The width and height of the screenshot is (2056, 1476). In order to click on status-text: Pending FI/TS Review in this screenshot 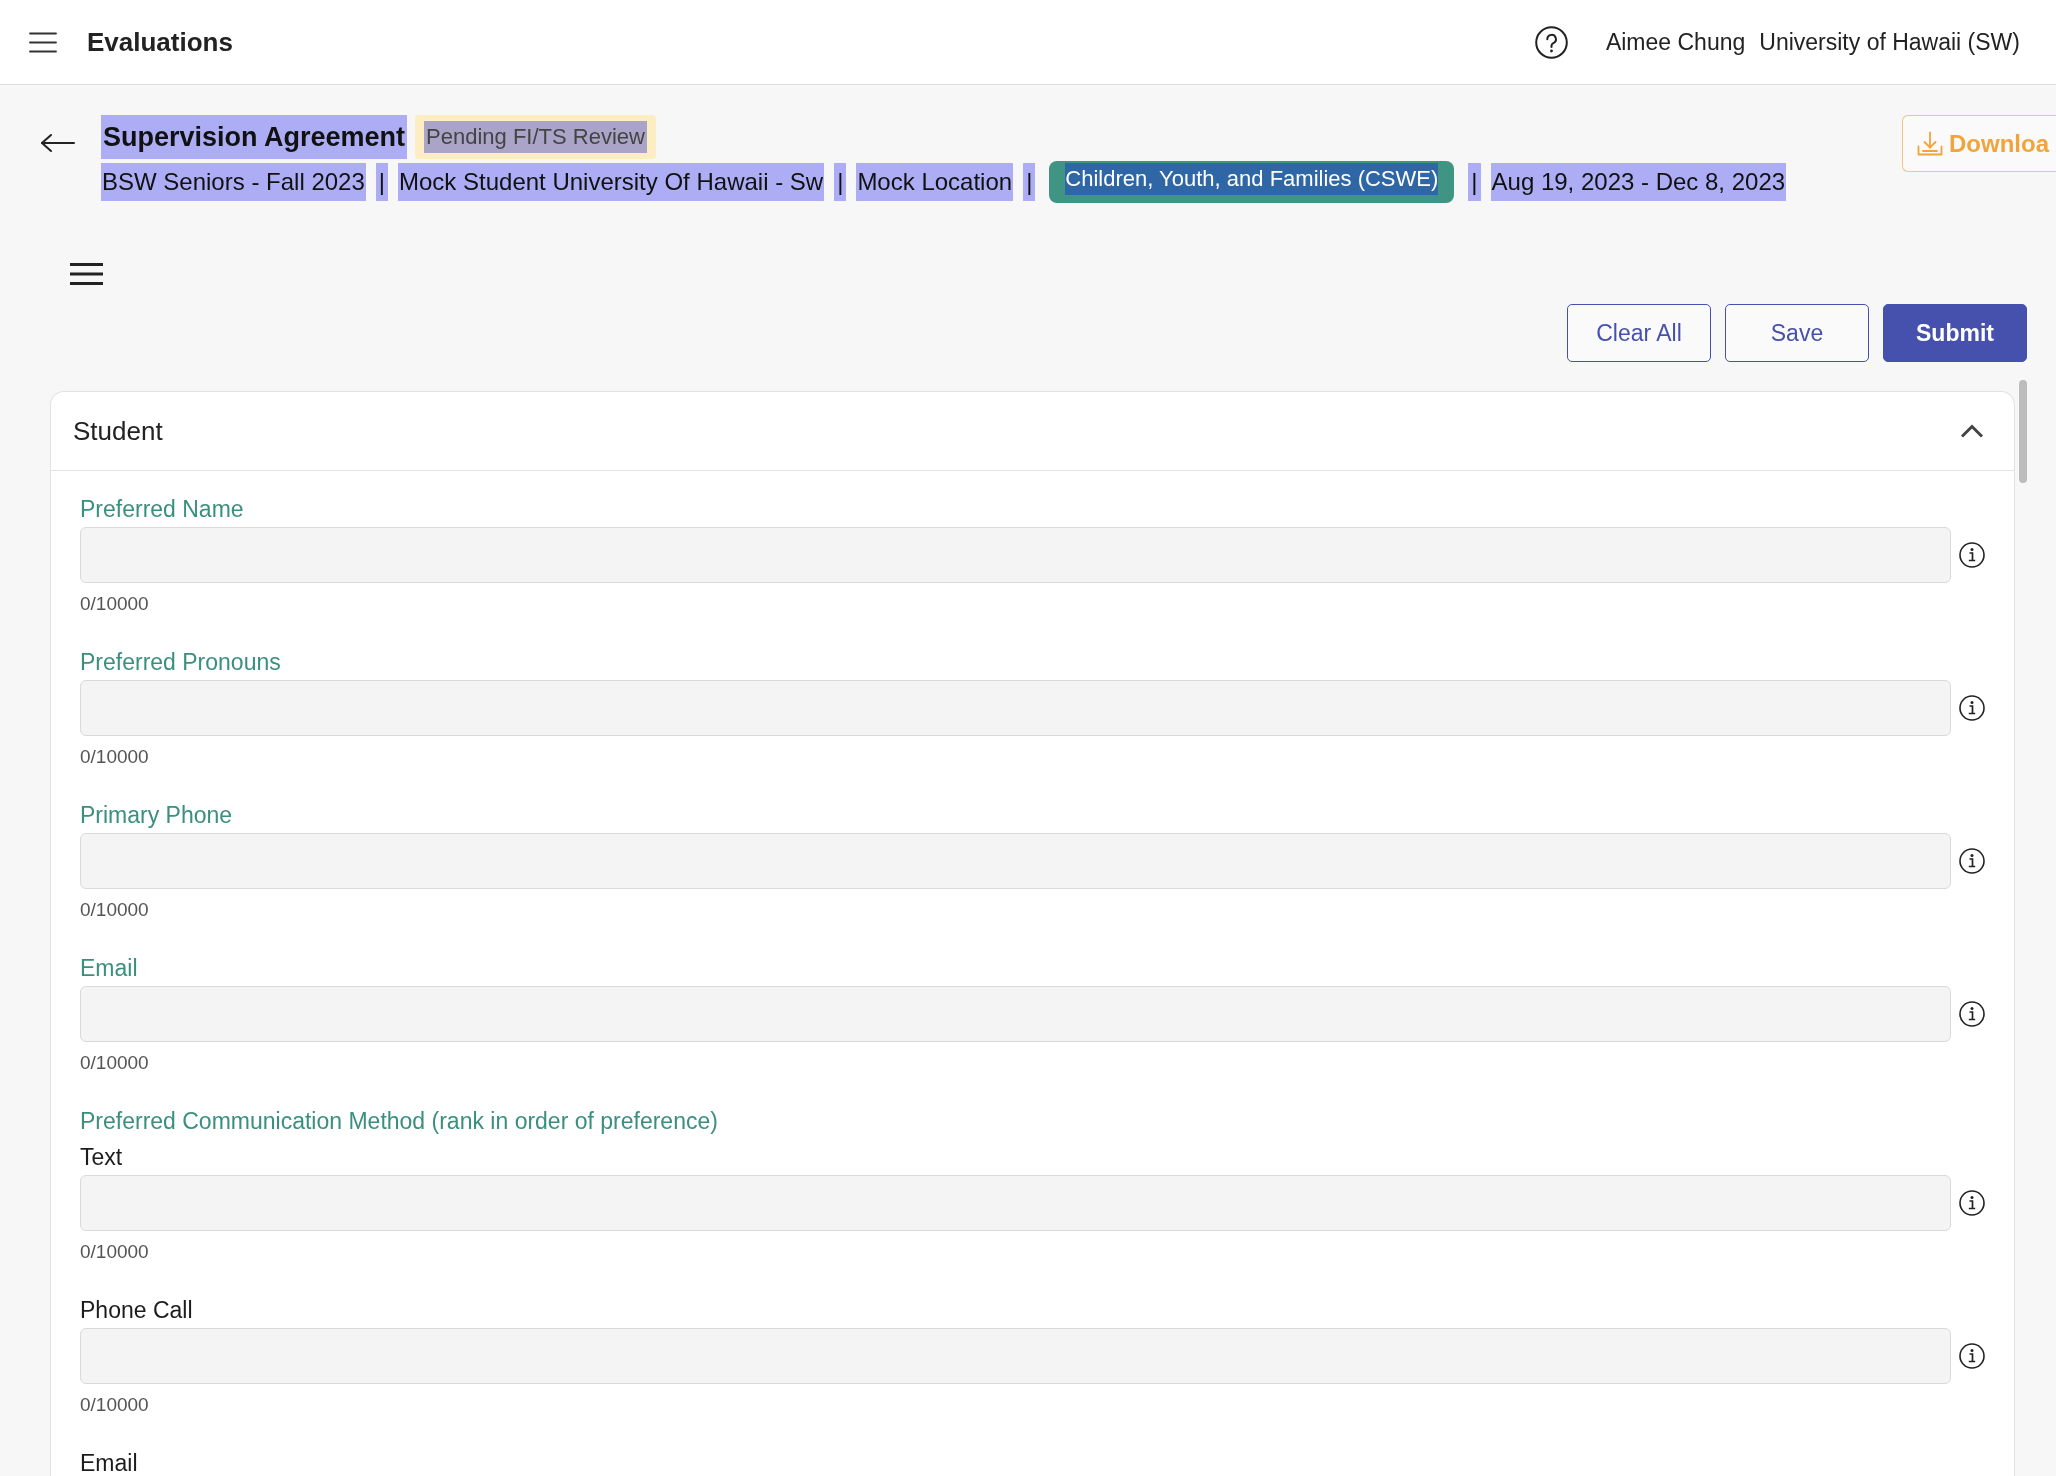, I will do `click(535, 137)`.